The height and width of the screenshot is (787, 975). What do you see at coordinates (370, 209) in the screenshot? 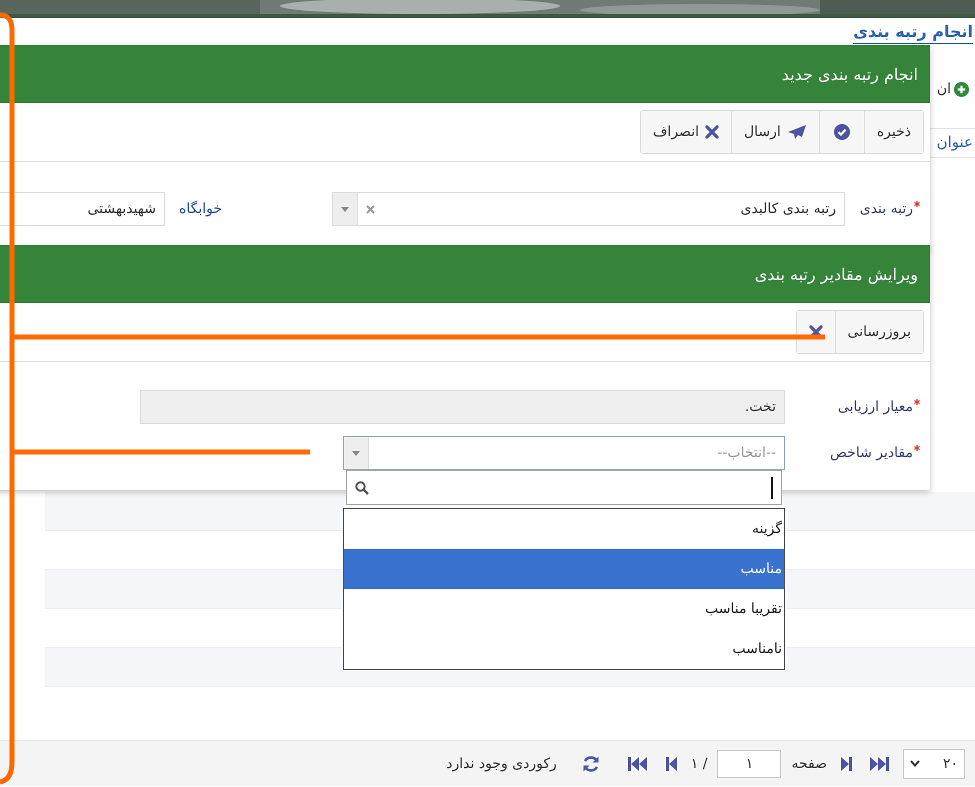
I see `clear-icon` at bounding box center [370, 209].